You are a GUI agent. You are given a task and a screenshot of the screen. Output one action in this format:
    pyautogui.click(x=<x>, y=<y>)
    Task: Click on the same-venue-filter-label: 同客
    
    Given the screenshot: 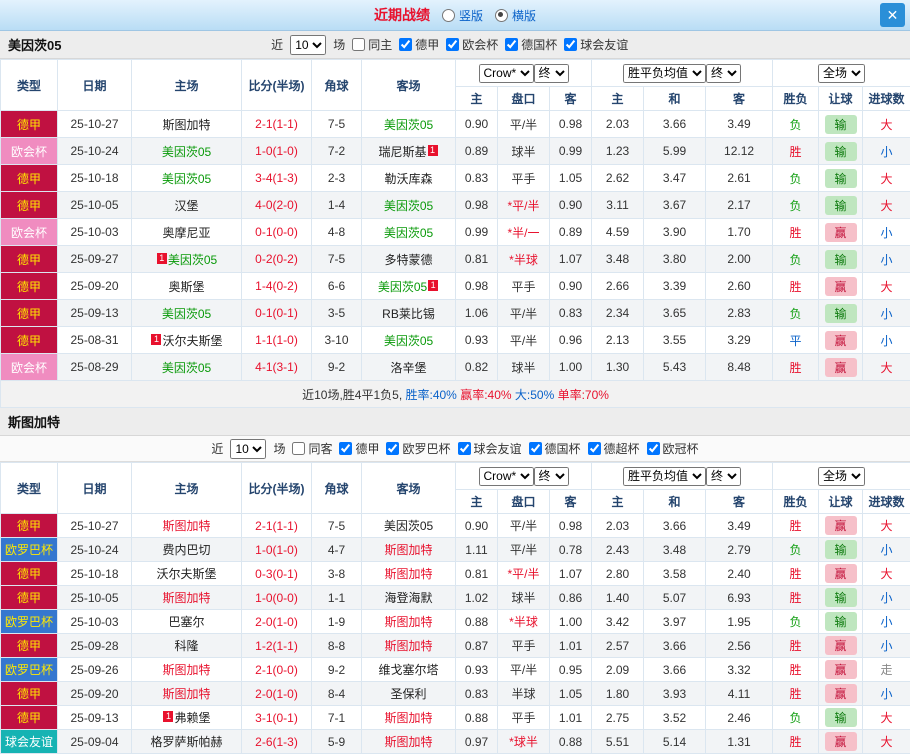 What is the action you would take?
    pyautogui.click(x=320, y=448)
    